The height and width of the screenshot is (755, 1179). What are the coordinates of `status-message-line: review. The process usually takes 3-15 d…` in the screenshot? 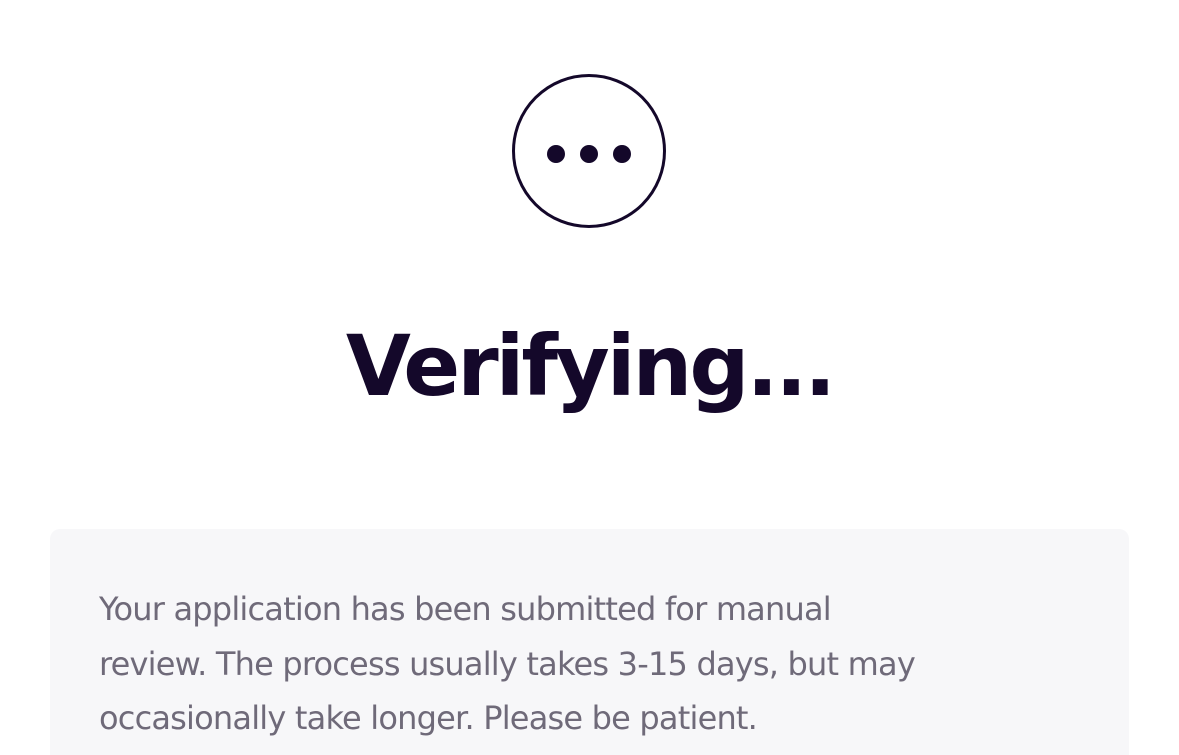 It's located at (507, 663).